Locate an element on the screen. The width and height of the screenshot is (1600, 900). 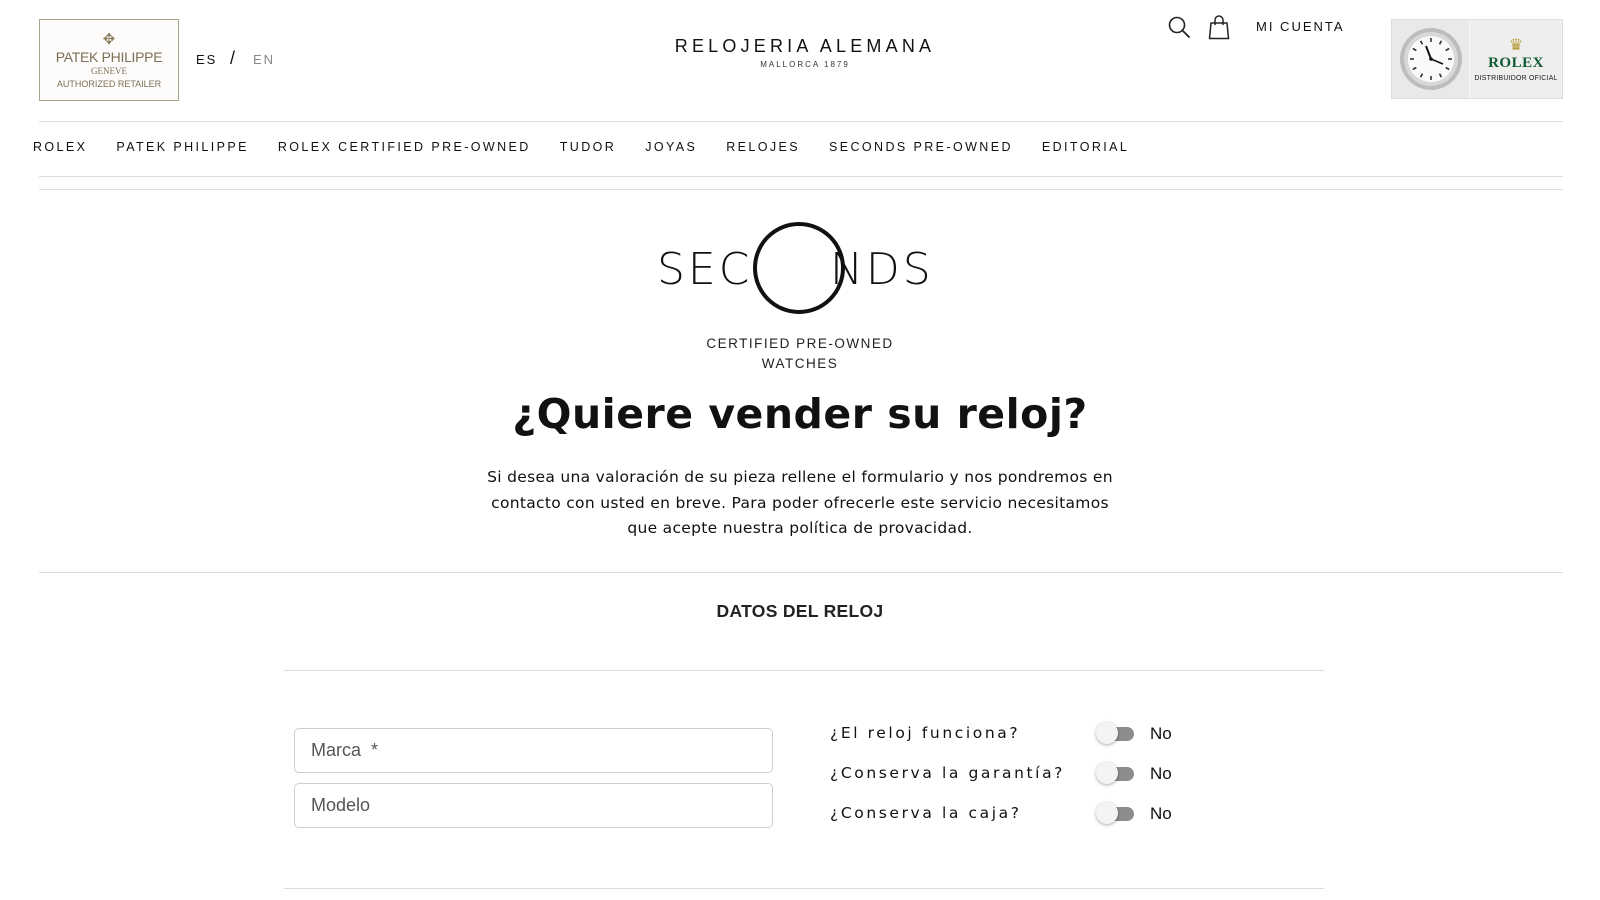
hero-divider is located at coordinates (801, 572).